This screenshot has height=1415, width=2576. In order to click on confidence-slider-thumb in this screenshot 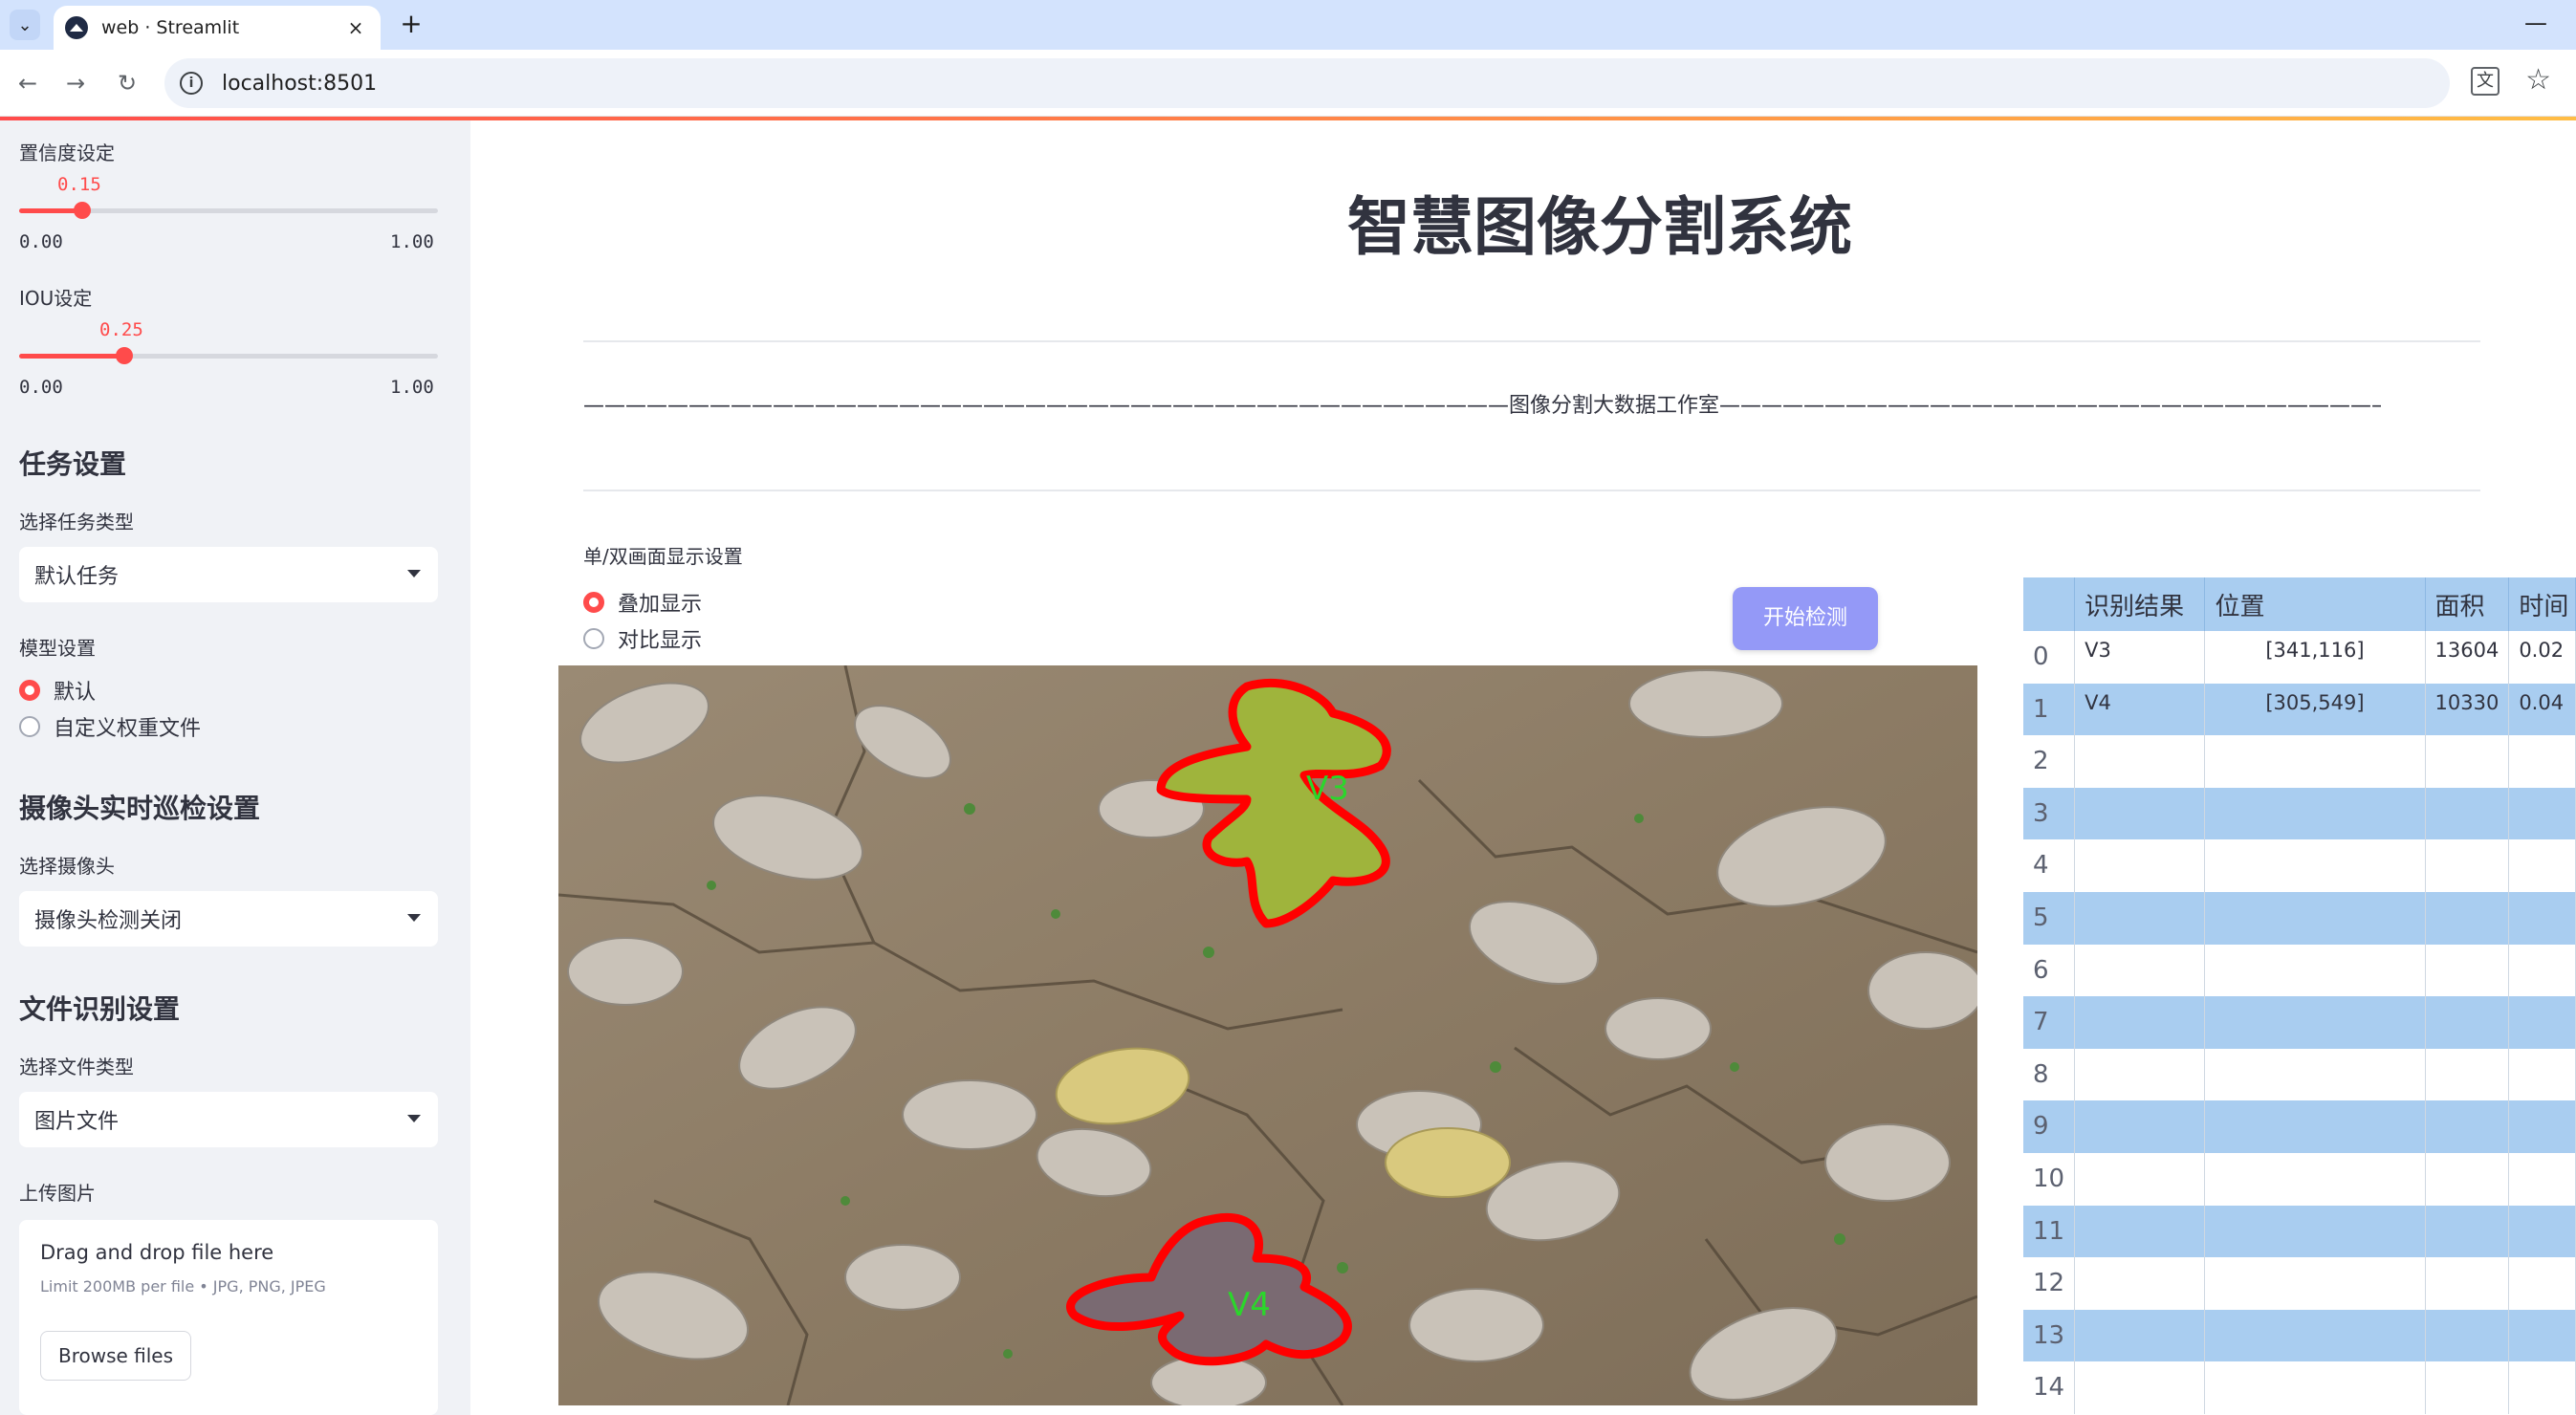, I will do `click(82, 211)`.